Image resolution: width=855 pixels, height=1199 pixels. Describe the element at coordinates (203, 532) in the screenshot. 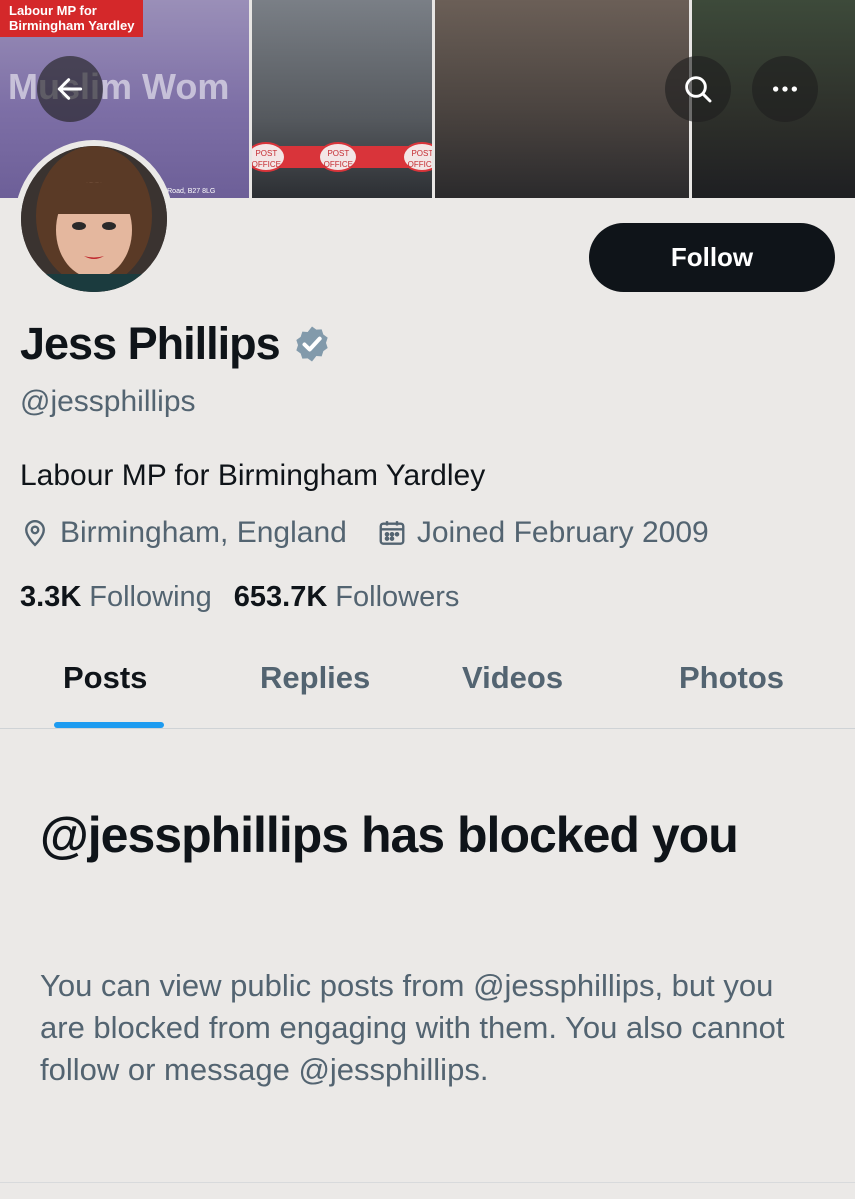

I see `location-text: Birmingham, England` at that location.